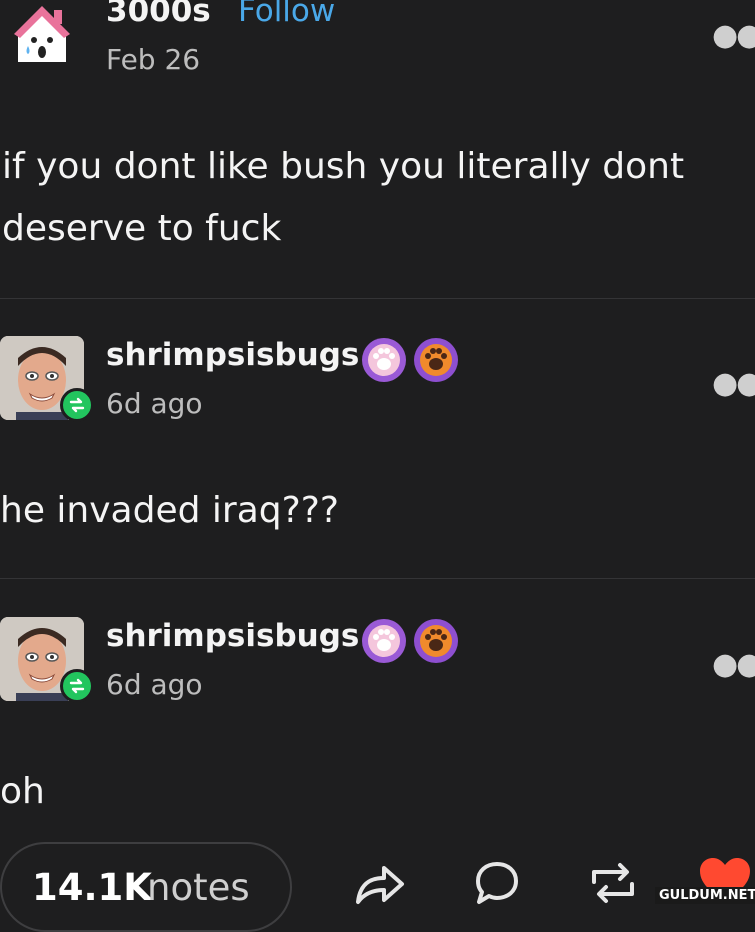 The height and width of the screenshot is (932, 755). I want to click on share-icon, so click(379, 883).